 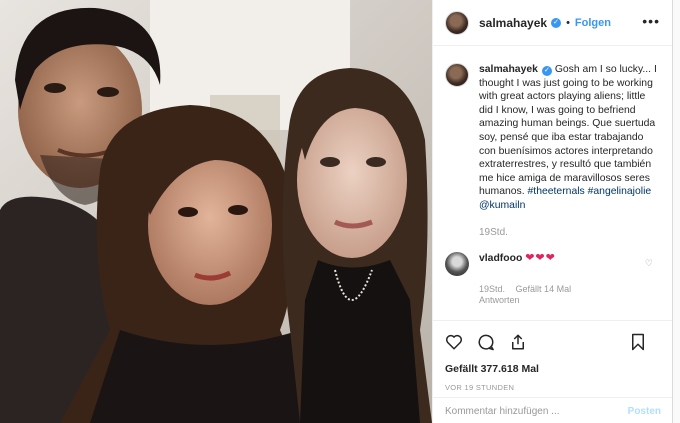 I want to click on follow-button: Folgen, so click(x=593, y=23).